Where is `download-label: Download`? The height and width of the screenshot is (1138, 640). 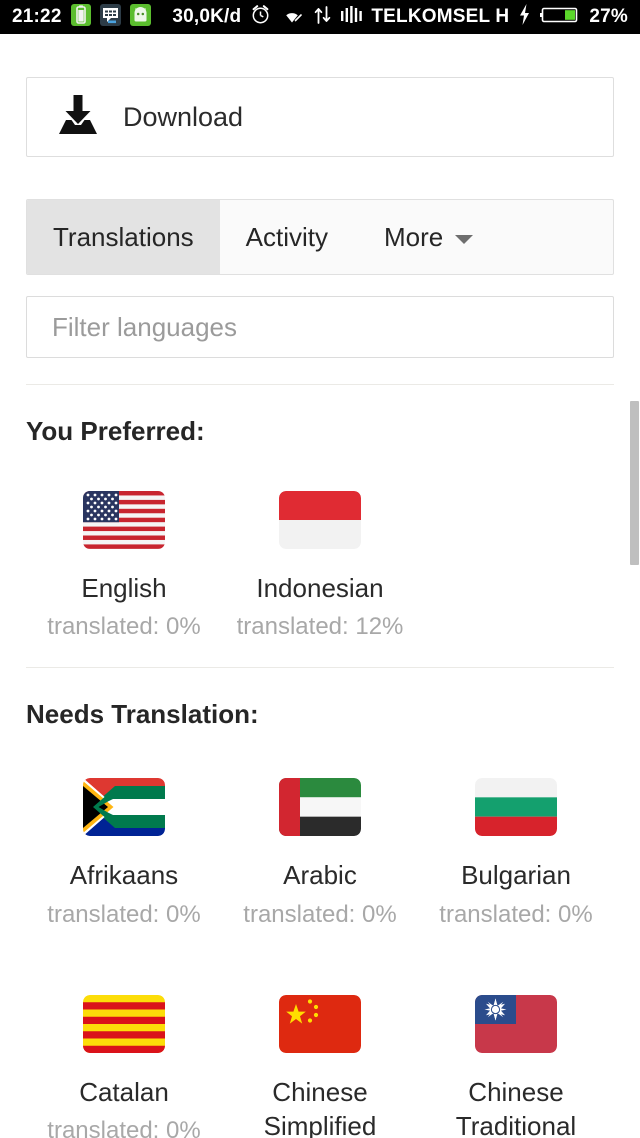
download-label: Download is located at coordinates (183, 116).